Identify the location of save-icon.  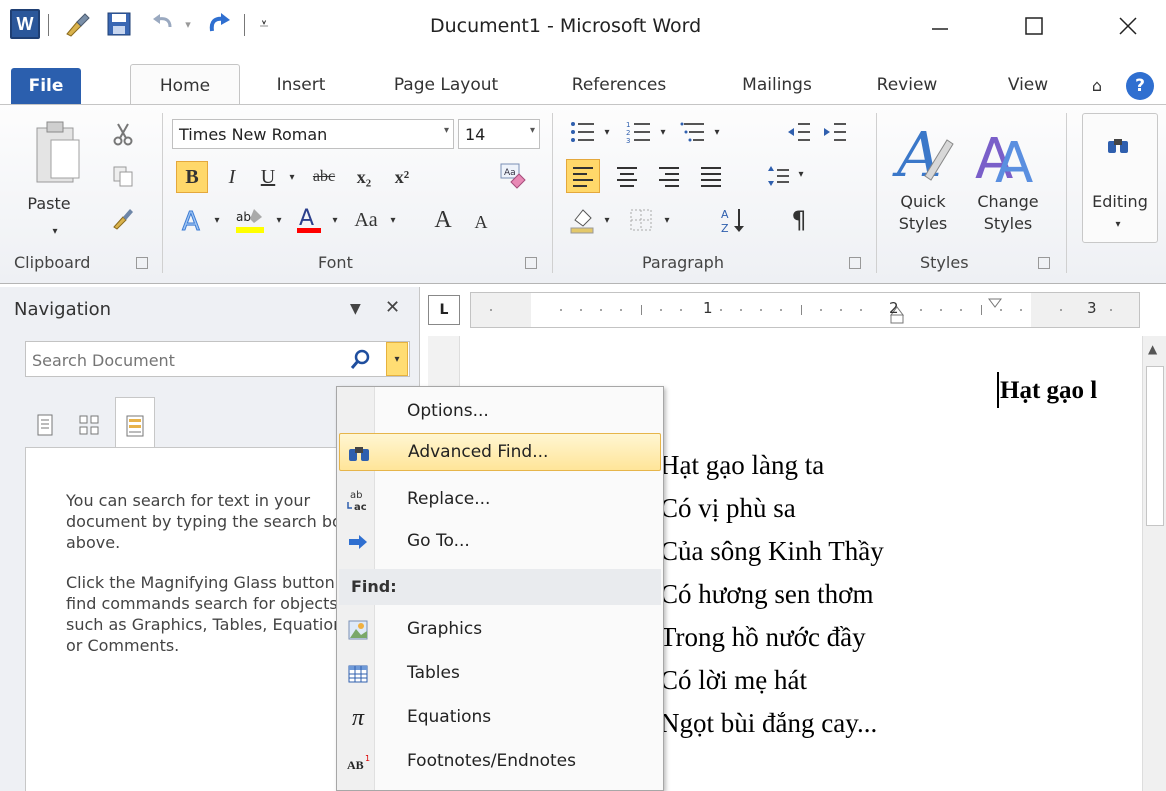
(119, 24).